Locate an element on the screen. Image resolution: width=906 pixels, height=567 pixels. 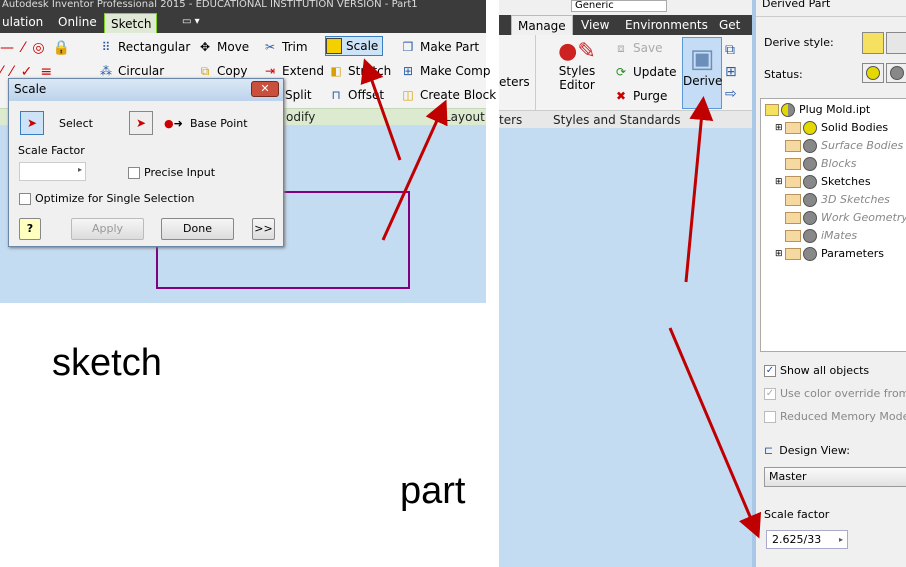
arrow-to-derive is located at coordinates (699, 189).